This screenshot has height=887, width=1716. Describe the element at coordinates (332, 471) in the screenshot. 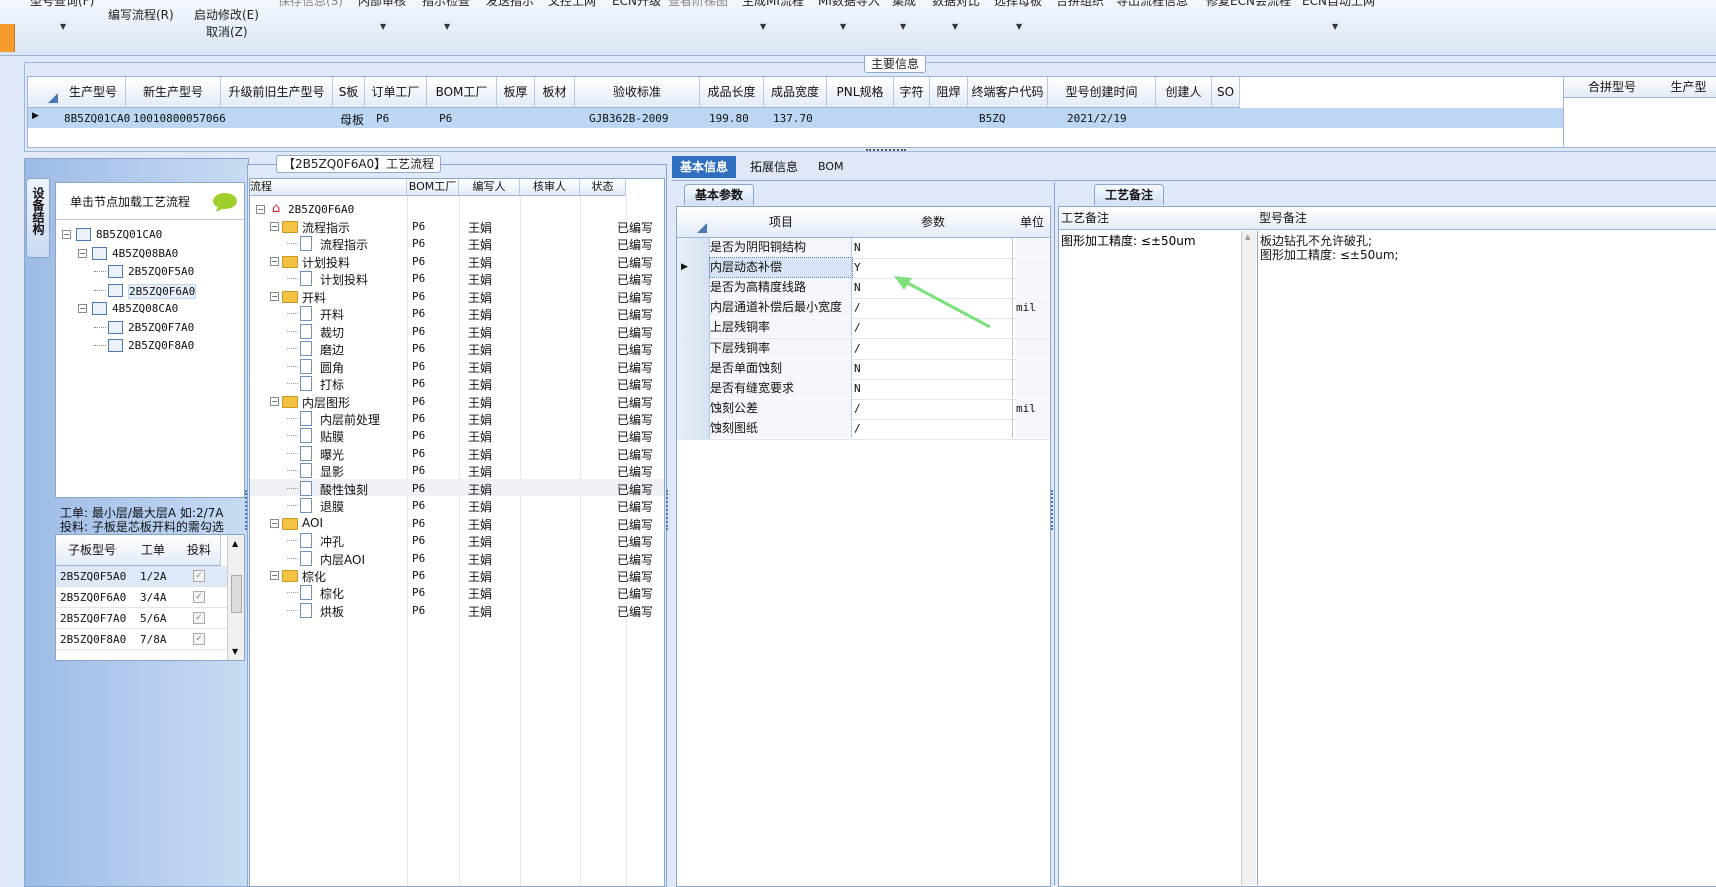

I see `process-step: 显影` at that location.